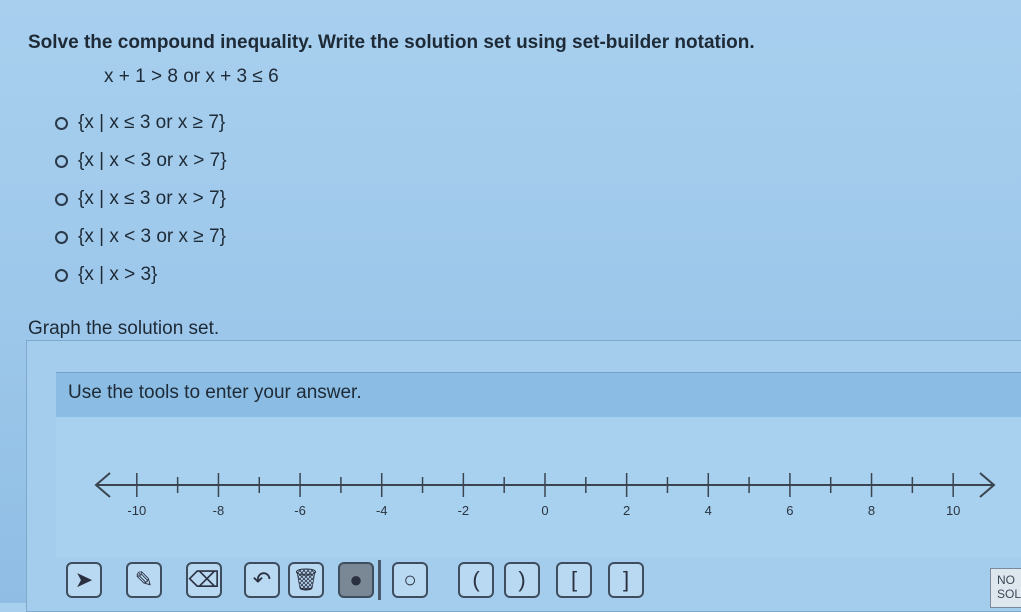 Image resolution: width=1021 pixels, height=612 pixels. What do you see at coordinates (871, 510) in the screenshot?
I see `tick-label: 8` at bounding box center [871, 510].